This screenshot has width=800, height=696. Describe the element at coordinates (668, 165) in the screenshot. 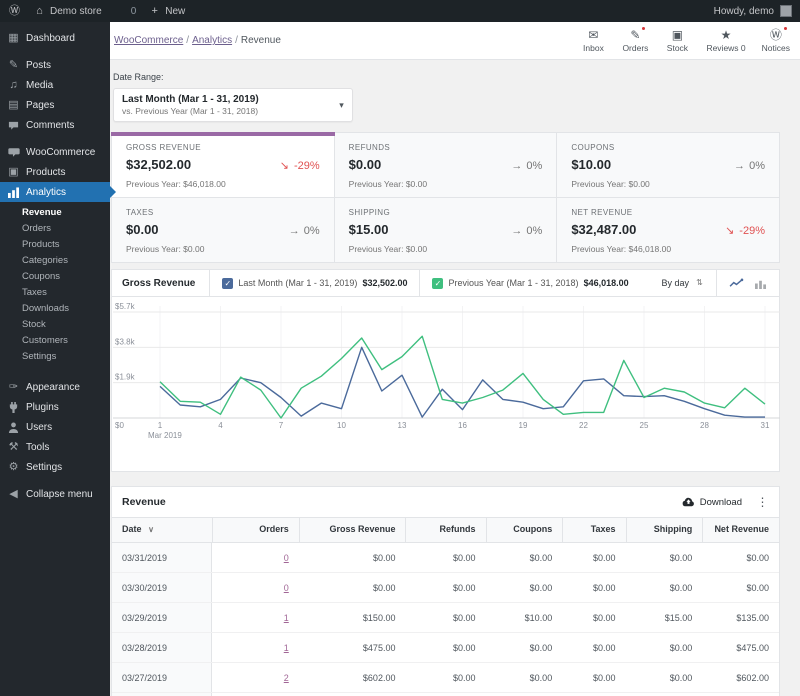

I see `summary-tile-coupons: COUPONS $10.00 → 0% Previous Year: $0.00` at that location.